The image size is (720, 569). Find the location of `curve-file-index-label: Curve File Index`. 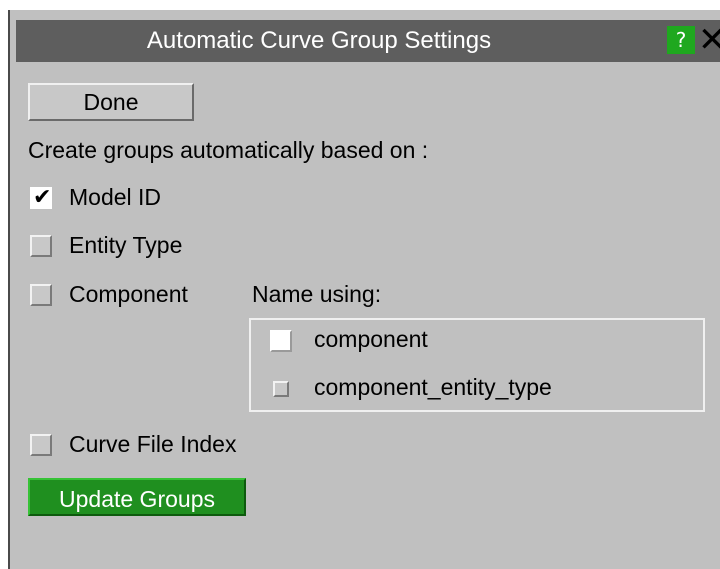

curve-file-index-label: Curve File Index is located at coordinates (153, 444).